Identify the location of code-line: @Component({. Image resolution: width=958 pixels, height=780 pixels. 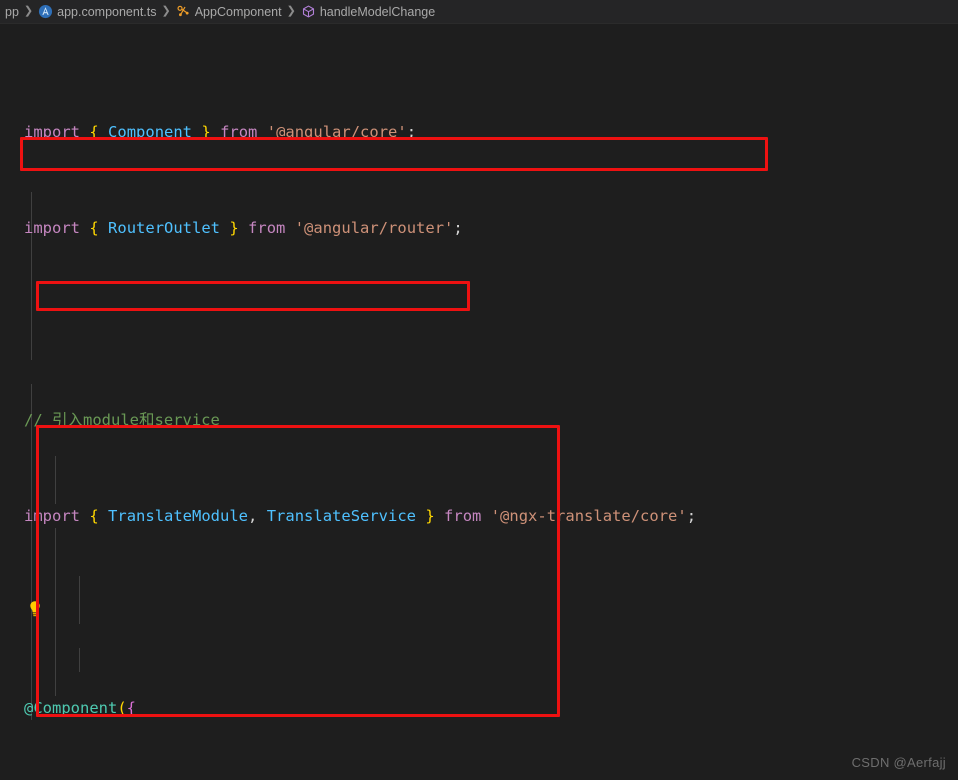
(479, 708).